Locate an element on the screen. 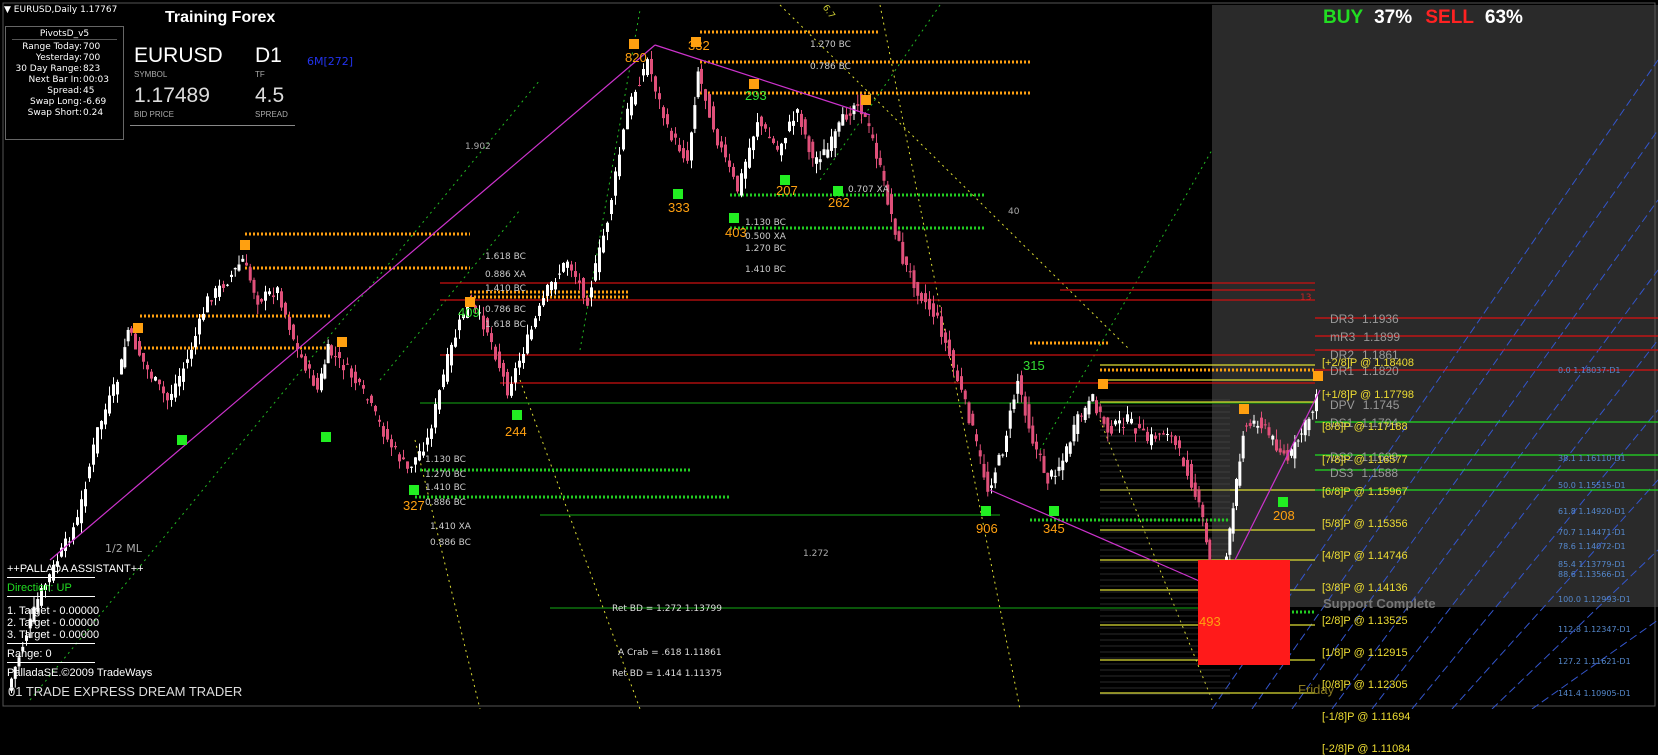 This screenshot has width=1658, height=755. harmonic-bc-label: 1.130 BC is located at coordinates (445, 460).